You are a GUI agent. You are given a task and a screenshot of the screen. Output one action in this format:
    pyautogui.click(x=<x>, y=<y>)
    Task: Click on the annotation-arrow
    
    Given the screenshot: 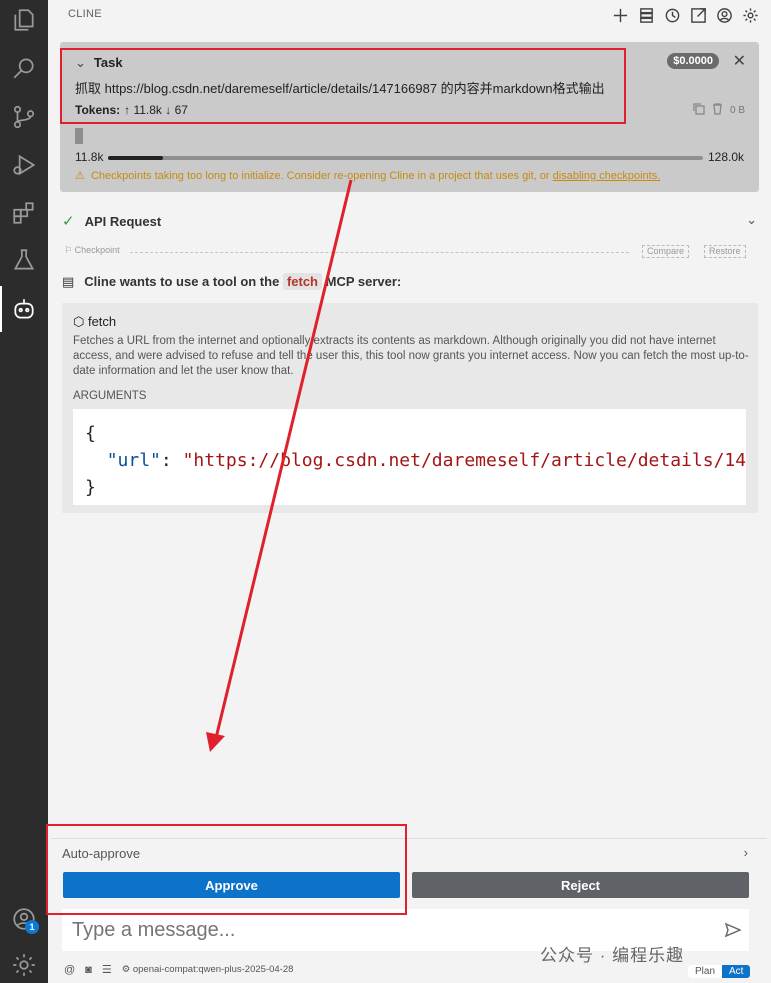 What is the action you would take?
    pyautogui.click(x=279, y=465)
    